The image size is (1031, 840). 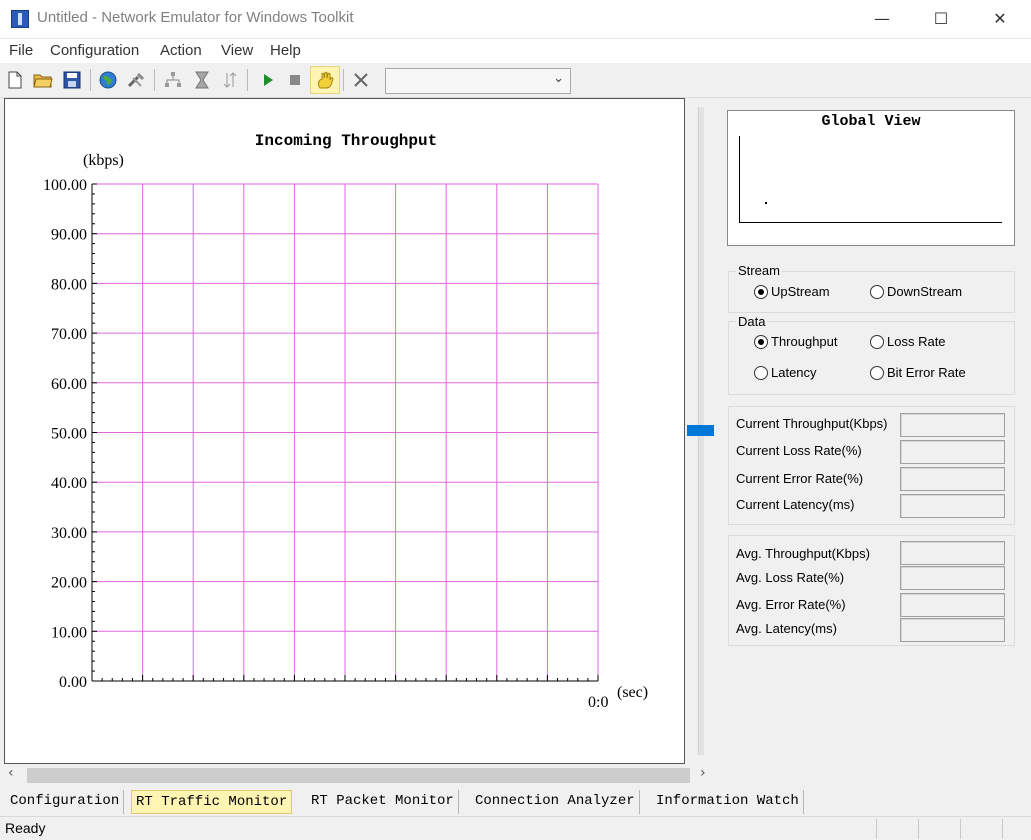 What do you see at coordinates (555, 802) in the screenshot?
I see `tab-connection-analyzer: Connection Analyzer` at bounding box center [555, 802].